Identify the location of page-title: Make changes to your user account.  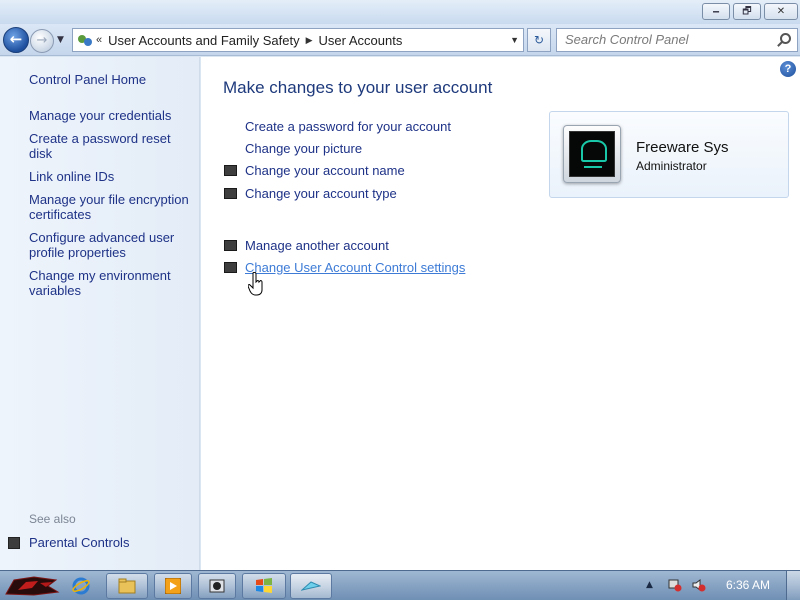
(358, 87).